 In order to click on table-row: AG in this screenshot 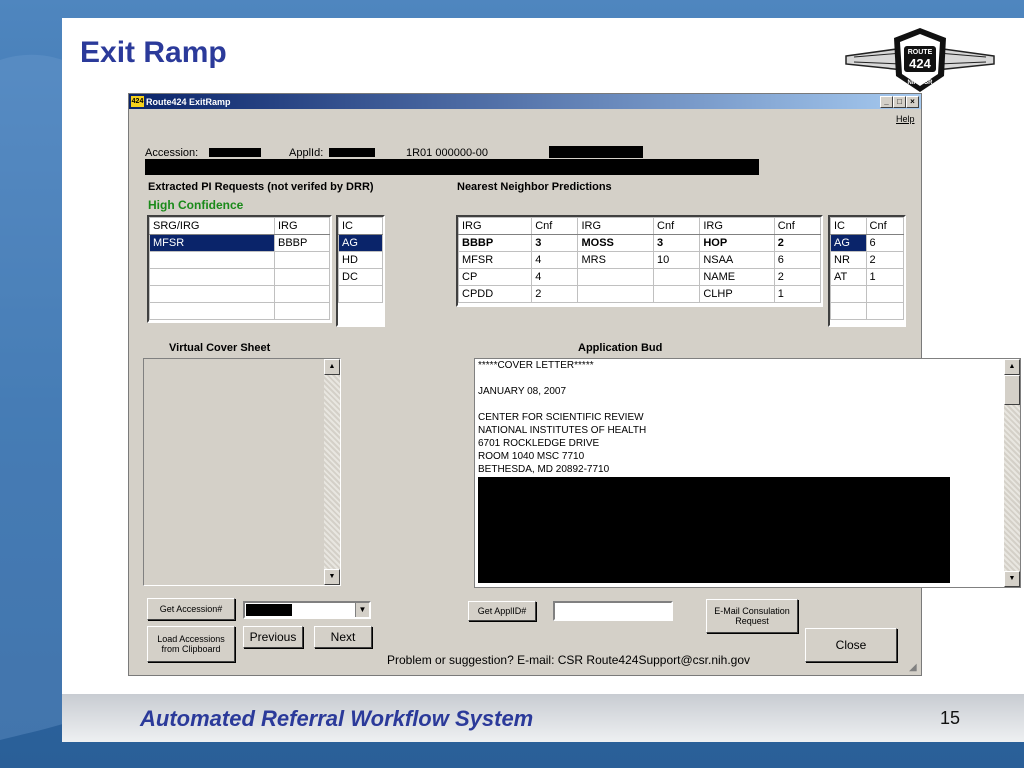, I will do `click(360, 243)`.